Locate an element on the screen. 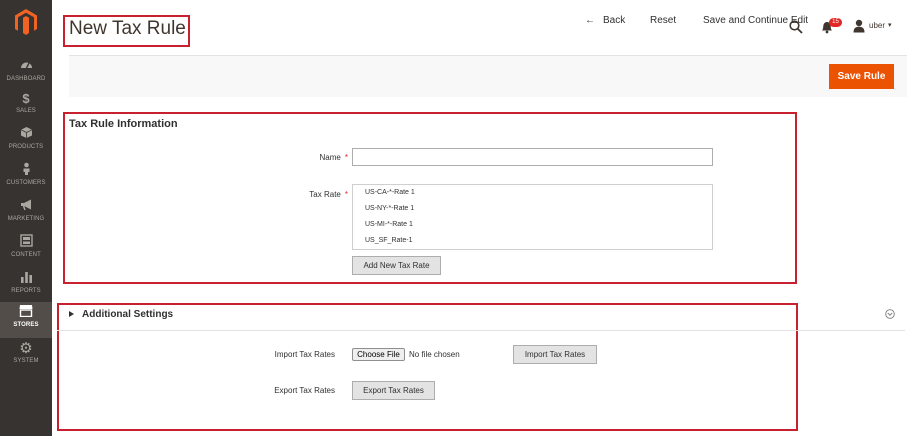 The width and height of the screenshot is (918, 436). page-title: New Tax Rule is located at coordinates (127, 28).